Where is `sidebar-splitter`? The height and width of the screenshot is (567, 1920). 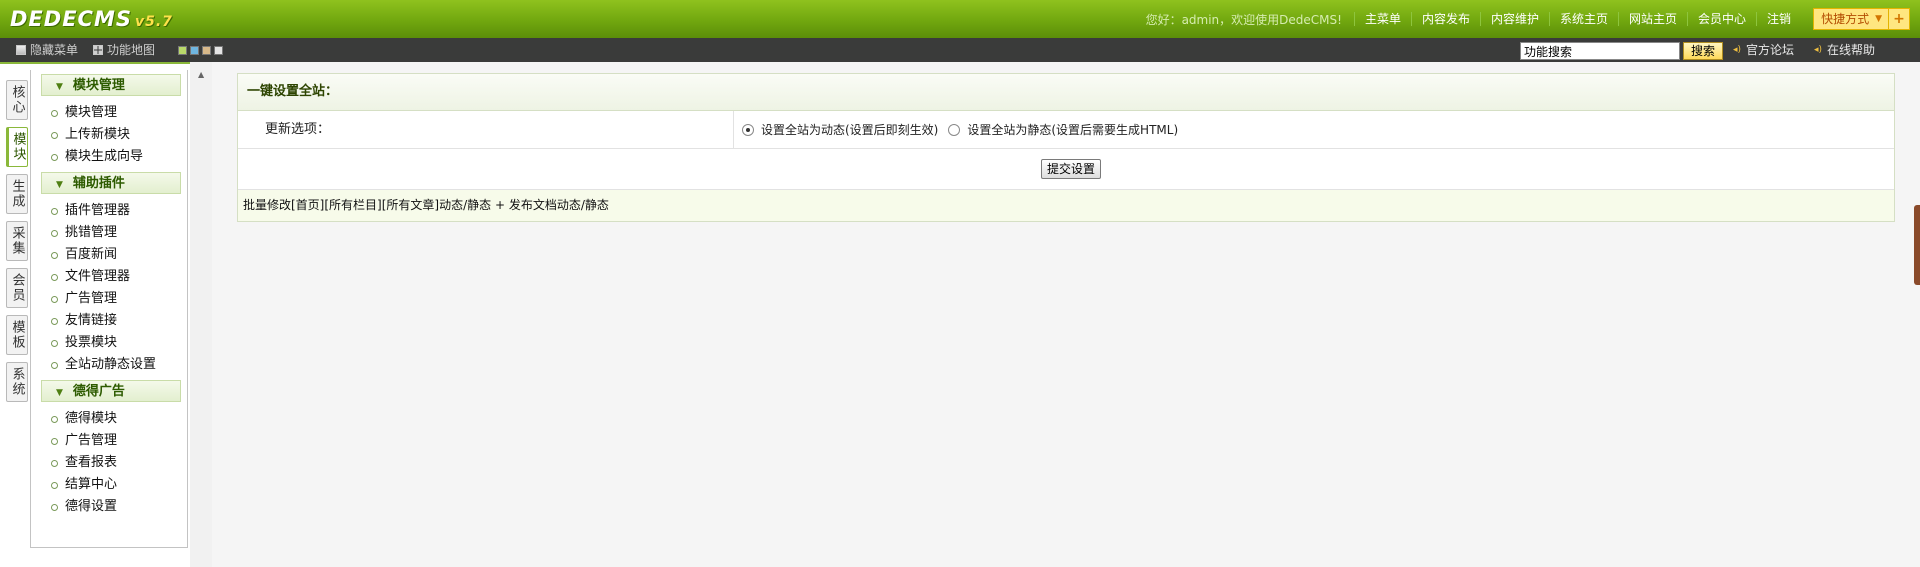
sidebar-splitter is located at coordinates (201, 314).